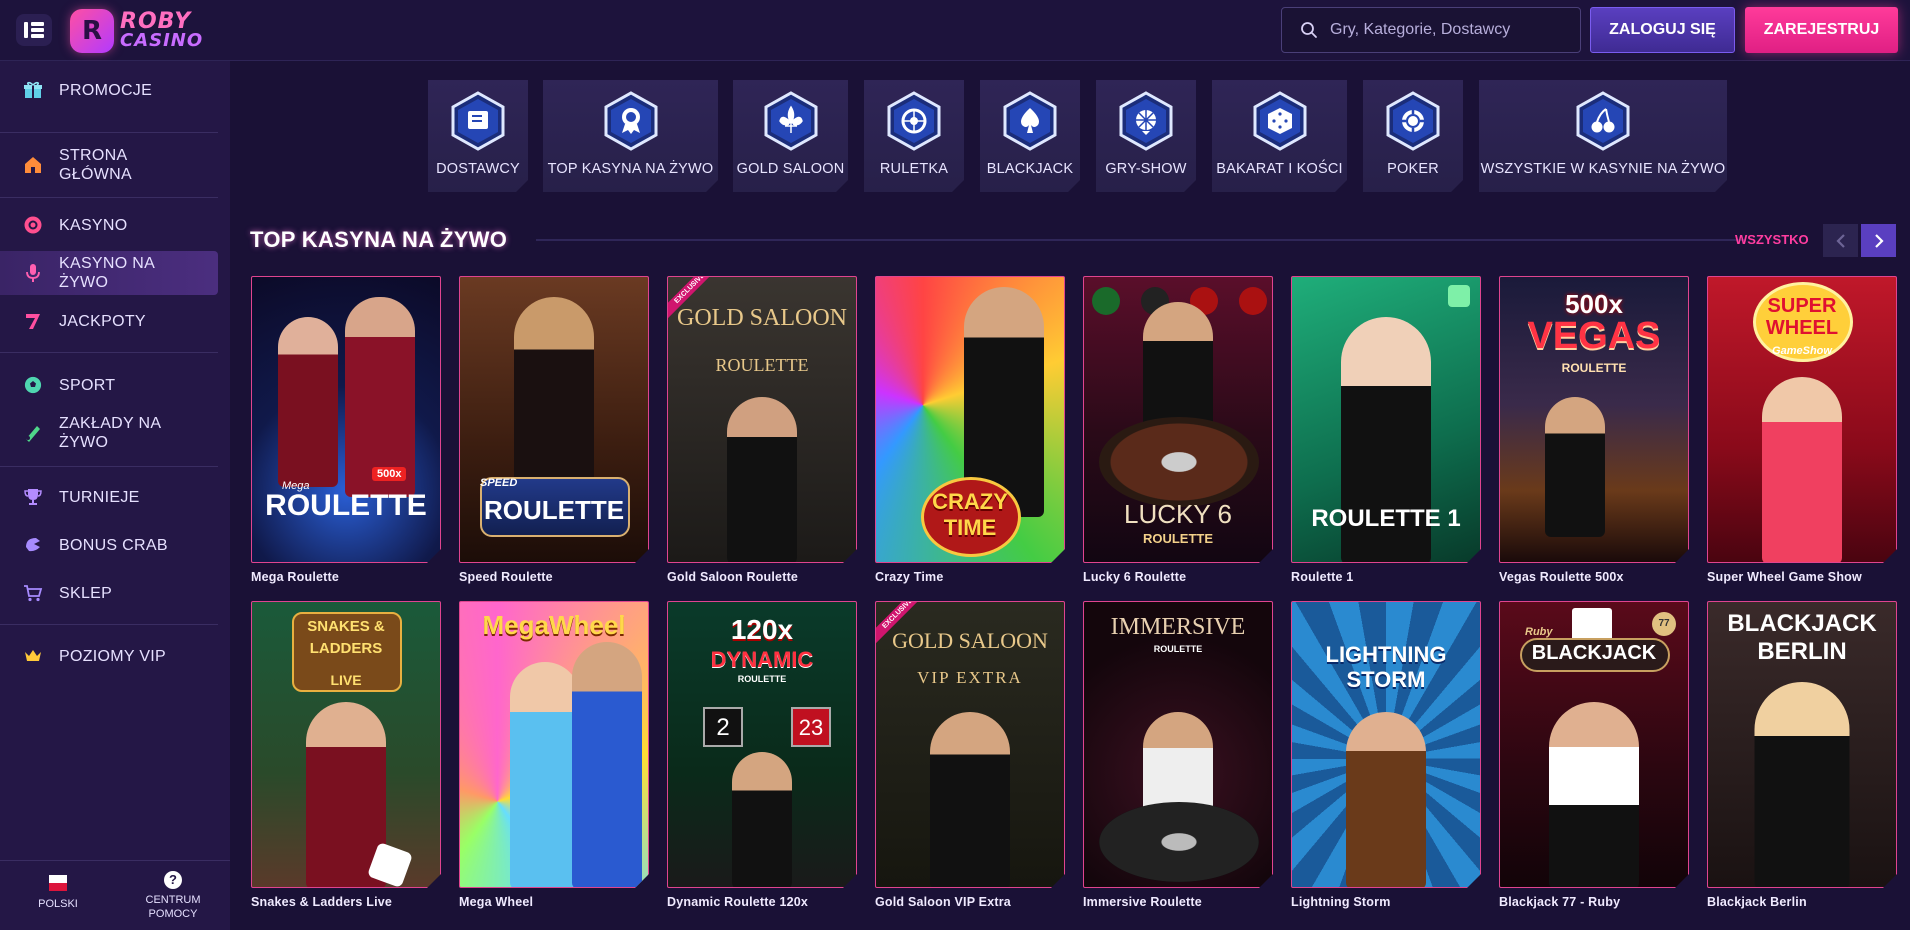  What do you see at coordinates (95, 165) in the screenshot?
I see `sidebar-item-label: STRONA GŁÓWNA` at bounding box center [95, 165].